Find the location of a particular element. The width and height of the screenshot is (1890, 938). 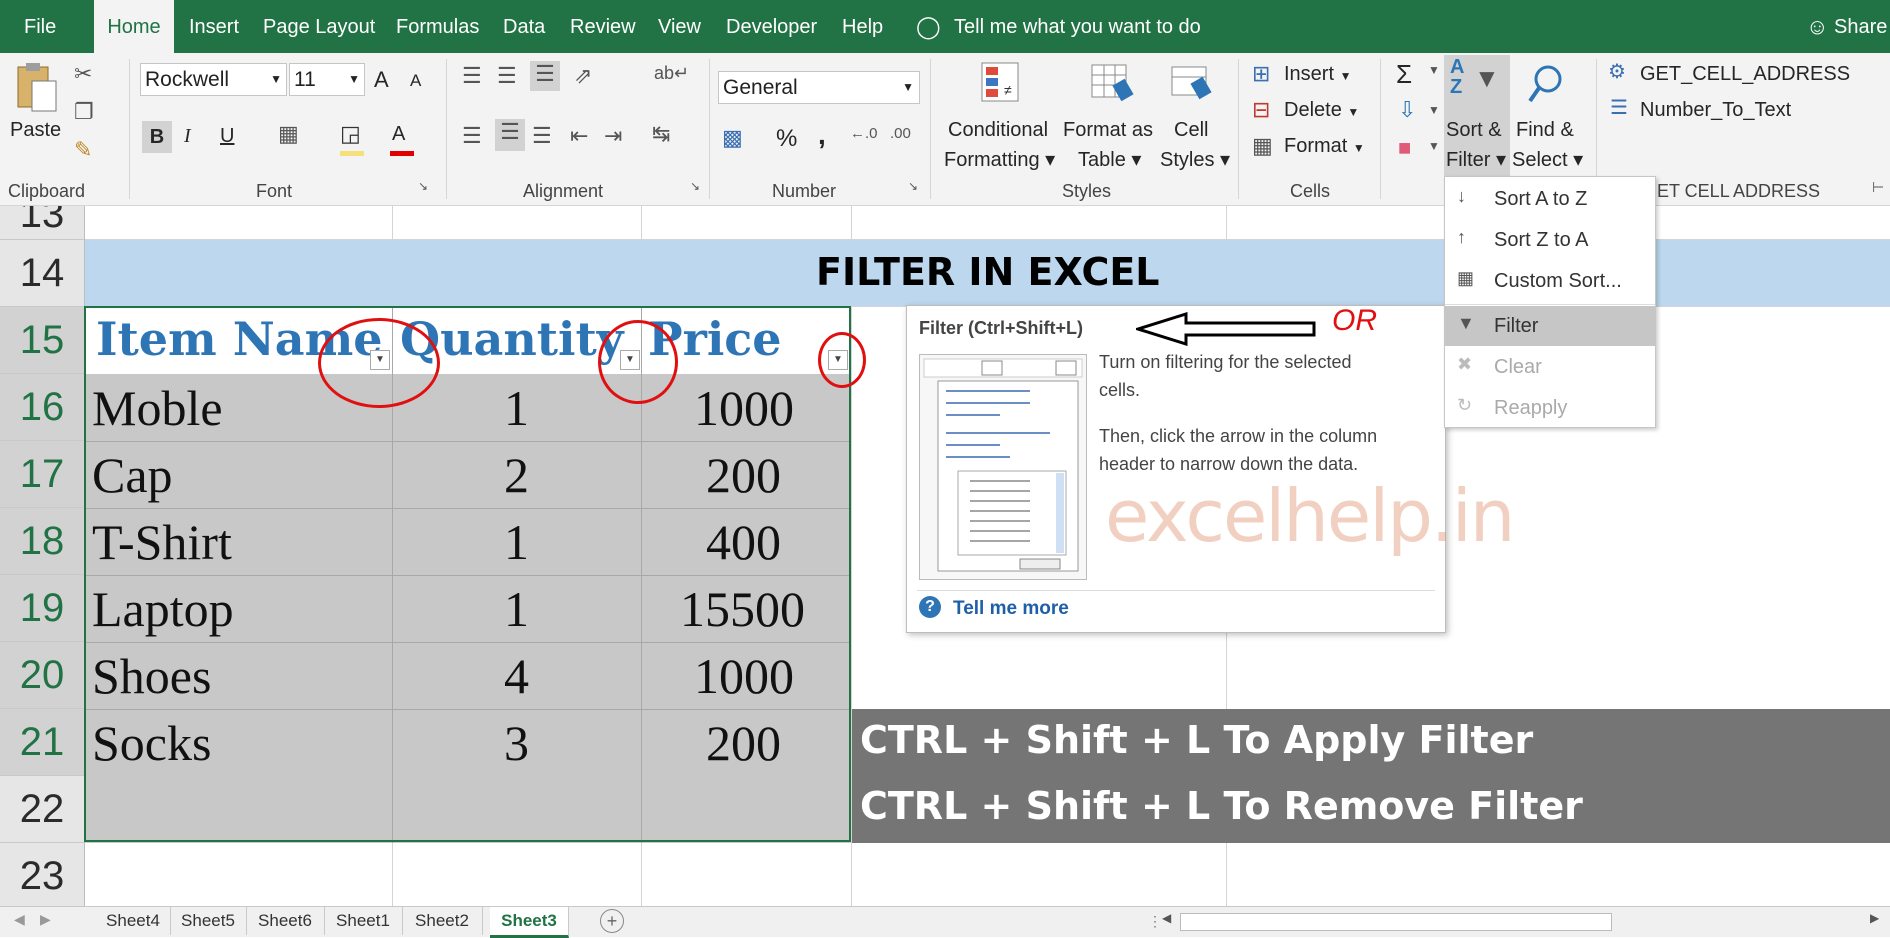

number-to-text-button: Number_To_Text is located at coordinates (1715, 110).